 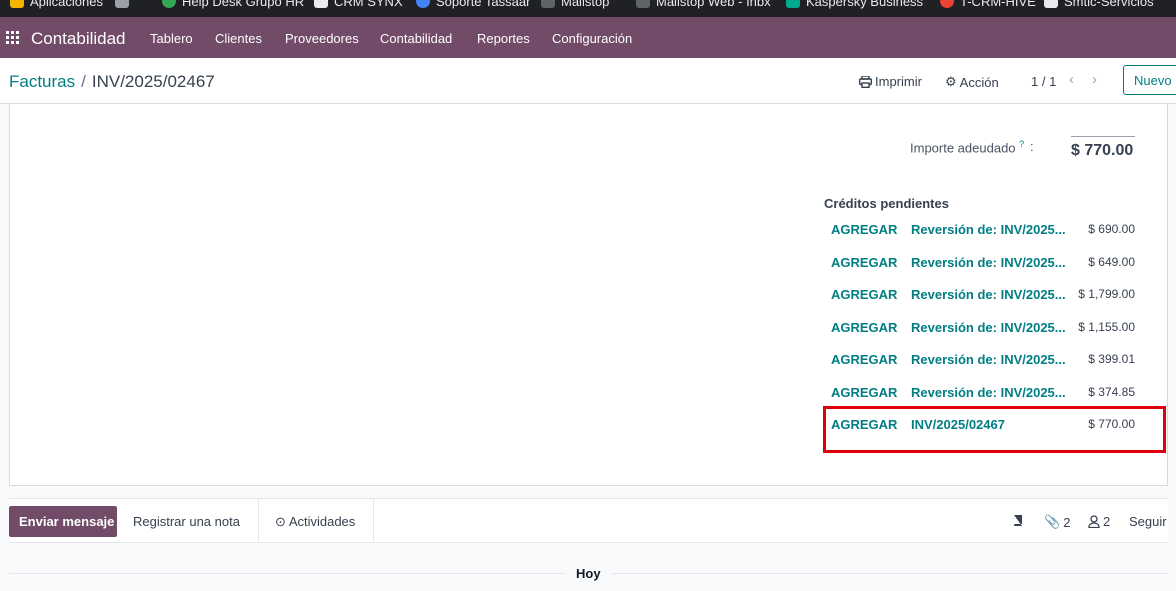 What do you see at coordinates (1018, 520) in the screenshot?
I see `book-icon` at bounding box center [1018, 520].